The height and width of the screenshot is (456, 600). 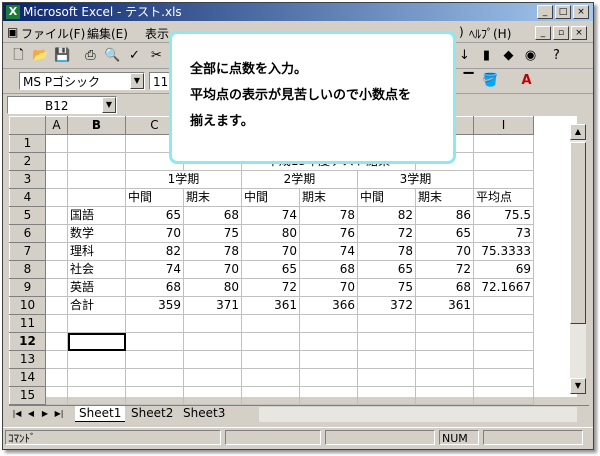 What do you see at coordinates (579, 33) in the screenshot?
I see `doc-close-icon: ×` at bounding box center [579, 33].